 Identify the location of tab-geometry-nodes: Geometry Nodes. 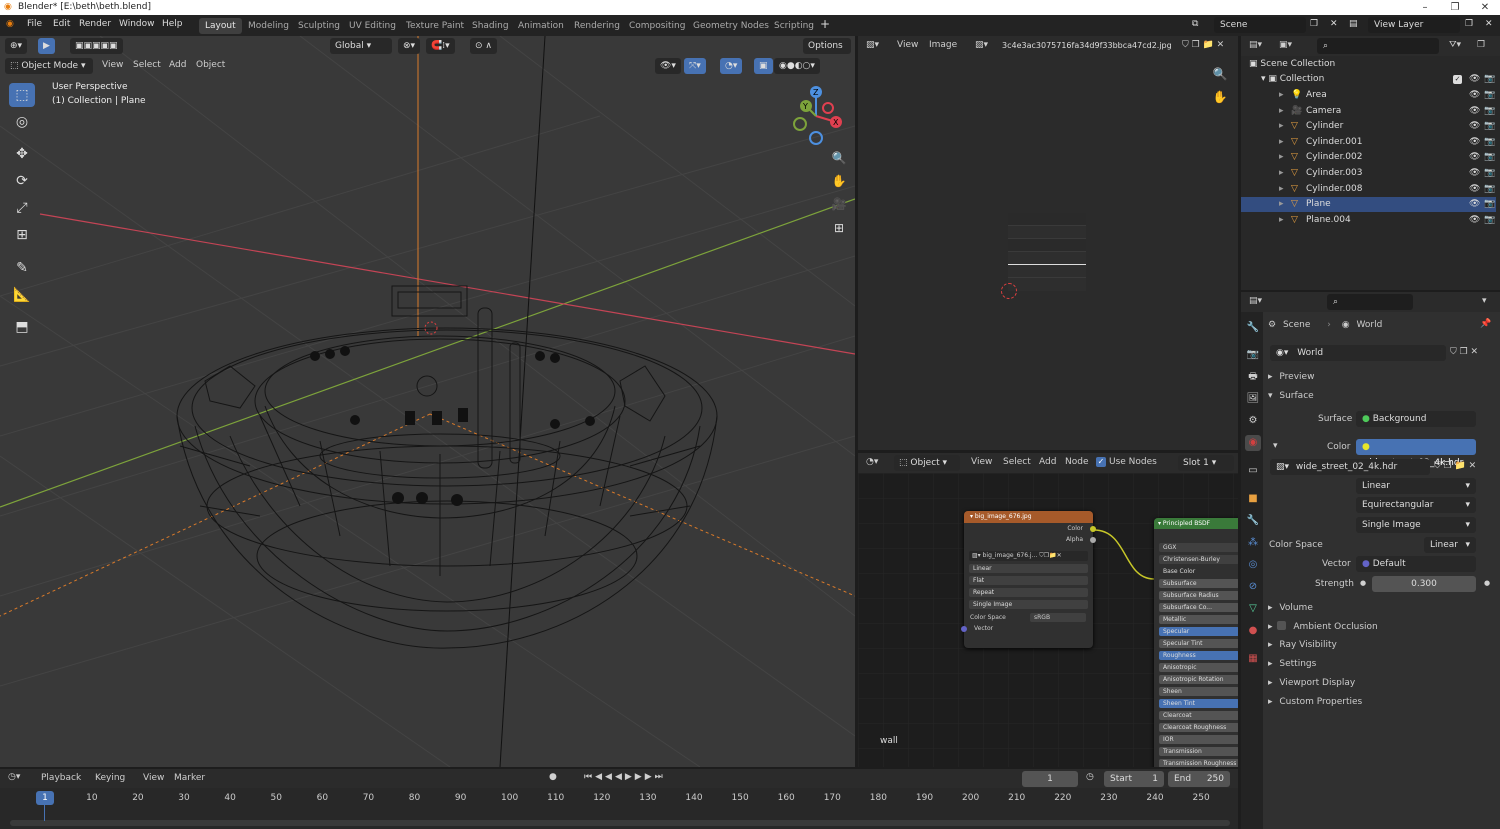
(731, 26).